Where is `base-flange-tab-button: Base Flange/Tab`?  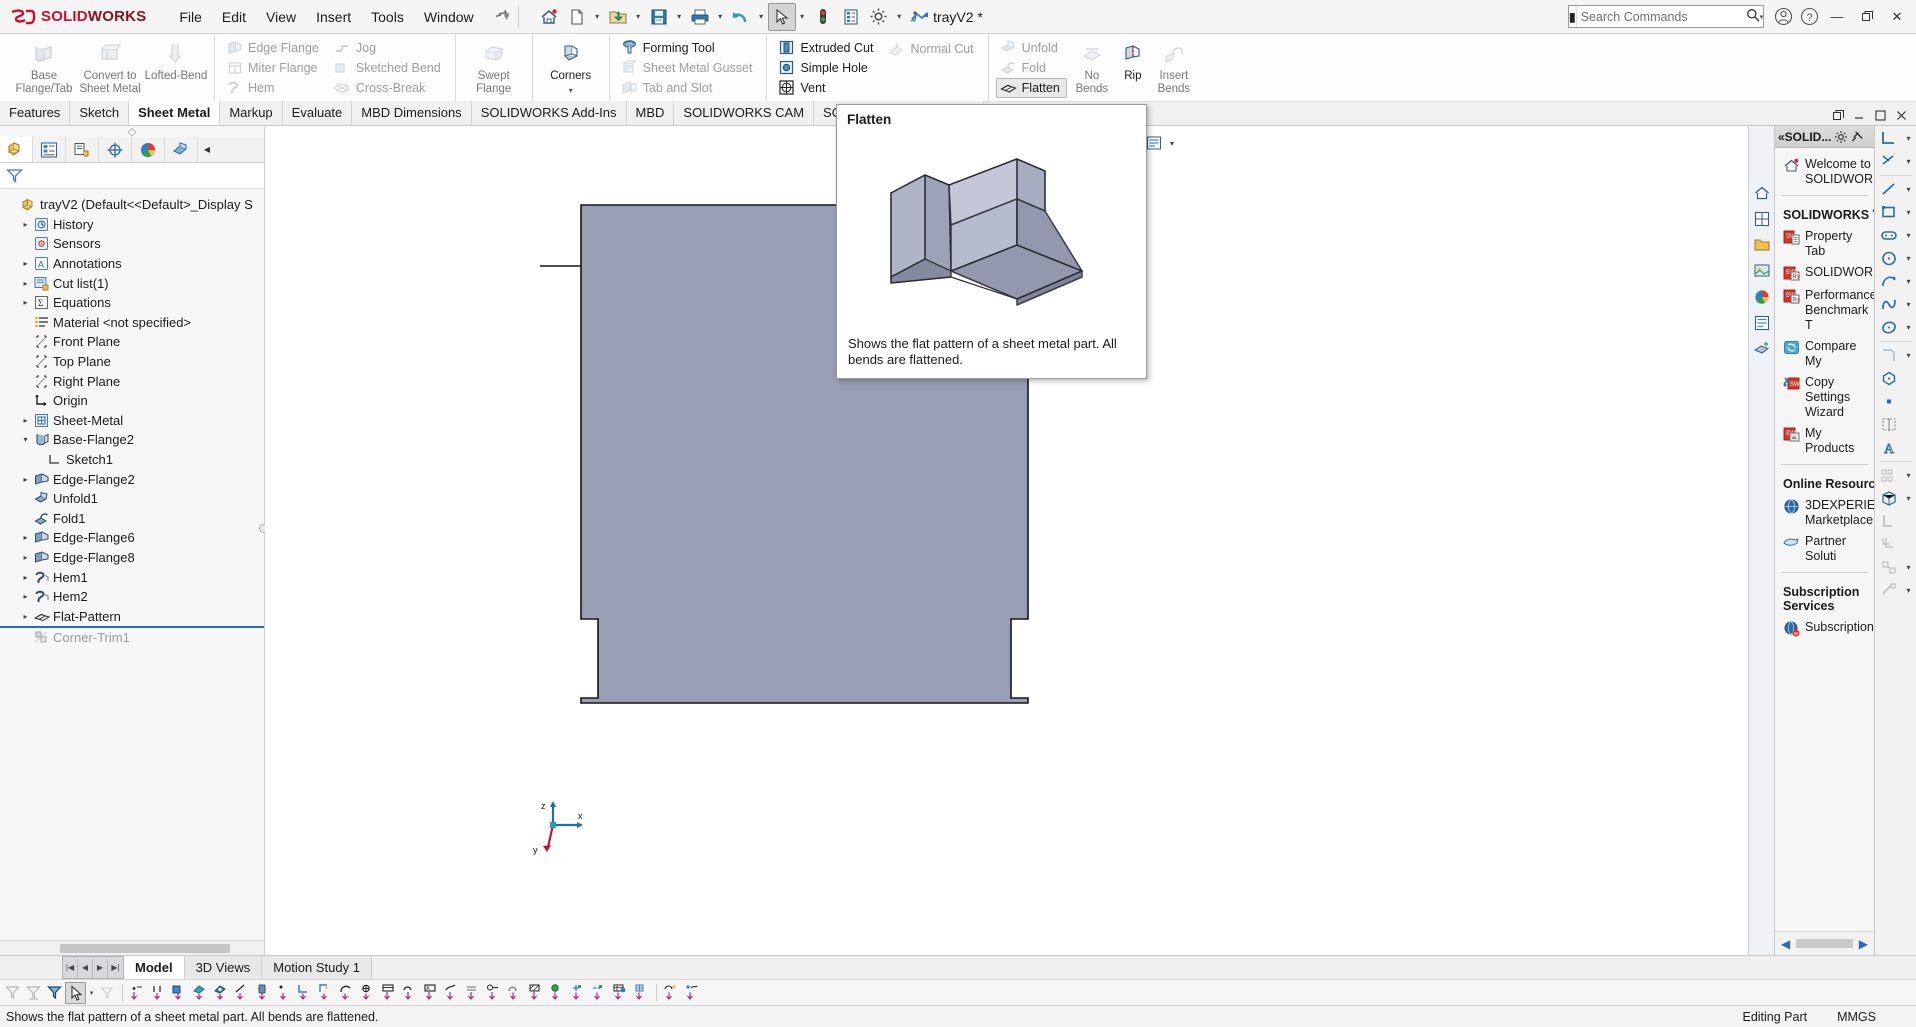
base-flange-tab-button: Base Flange/Tab is located at coordinates (44, 67).